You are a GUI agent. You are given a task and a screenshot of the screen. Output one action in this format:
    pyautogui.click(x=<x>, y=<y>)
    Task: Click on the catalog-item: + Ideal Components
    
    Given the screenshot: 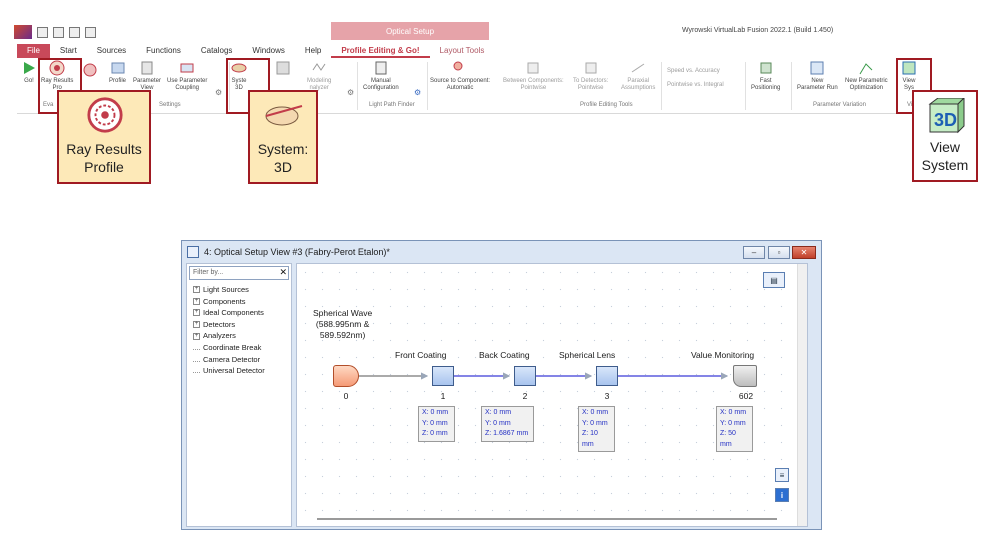 What is the action you would take?
    pyautogui.click(x=229, y=313)
    